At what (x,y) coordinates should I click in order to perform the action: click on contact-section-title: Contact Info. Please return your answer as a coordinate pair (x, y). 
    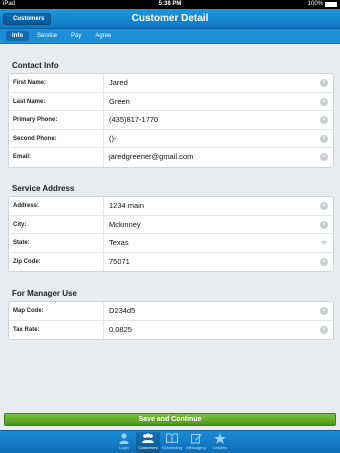
    Looking at the image, I should click on (35, 65).